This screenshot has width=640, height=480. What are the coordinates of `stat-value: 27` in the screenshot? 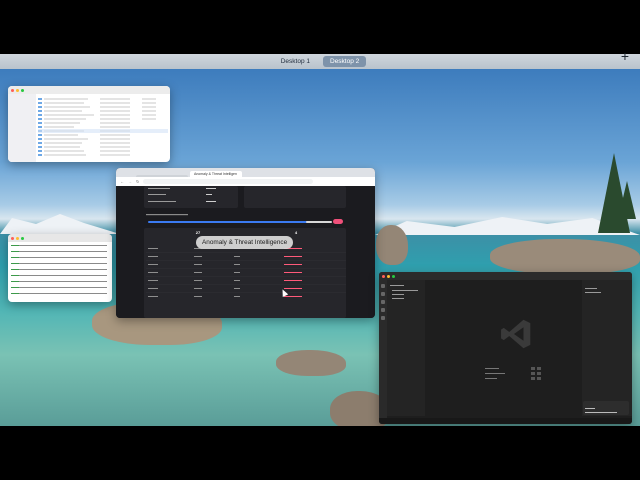 It's located at (198, 232).